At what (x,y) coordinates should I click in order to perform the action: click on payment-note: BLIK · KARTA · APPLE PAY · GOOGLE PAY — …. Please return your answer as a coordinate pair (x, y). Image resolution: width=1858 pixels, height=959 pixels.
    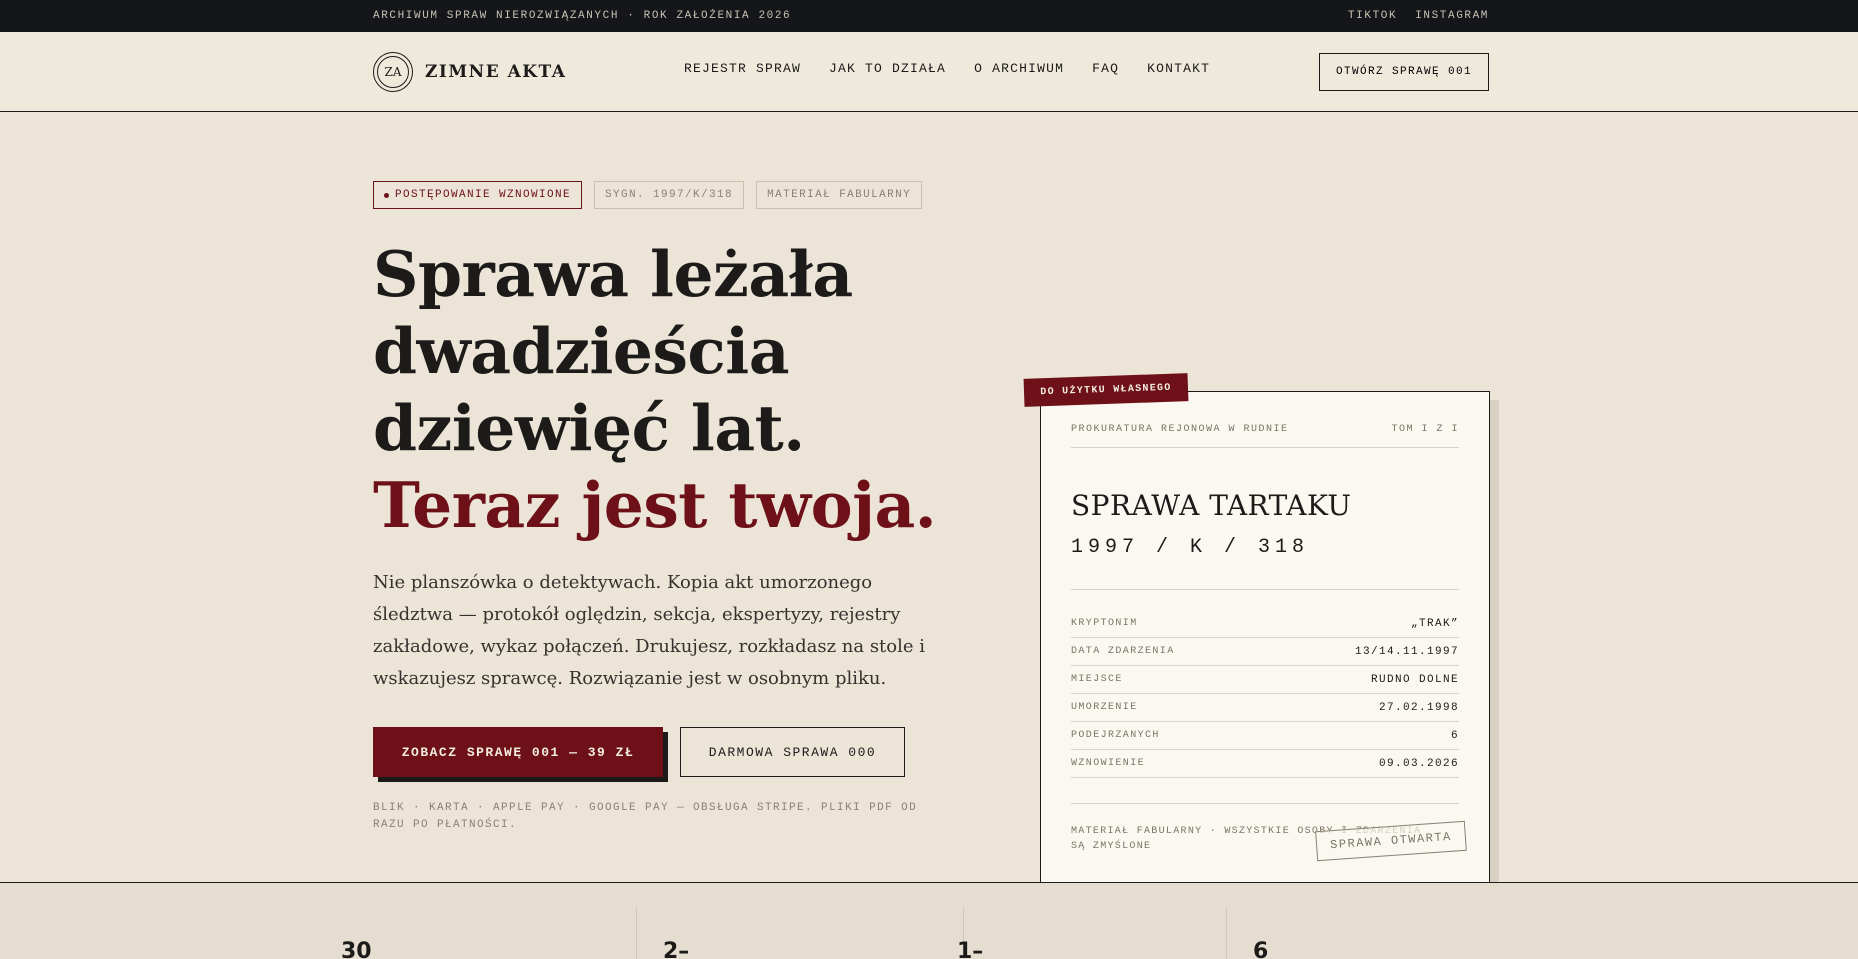
    Looking at the image, I should click on (645, 816).